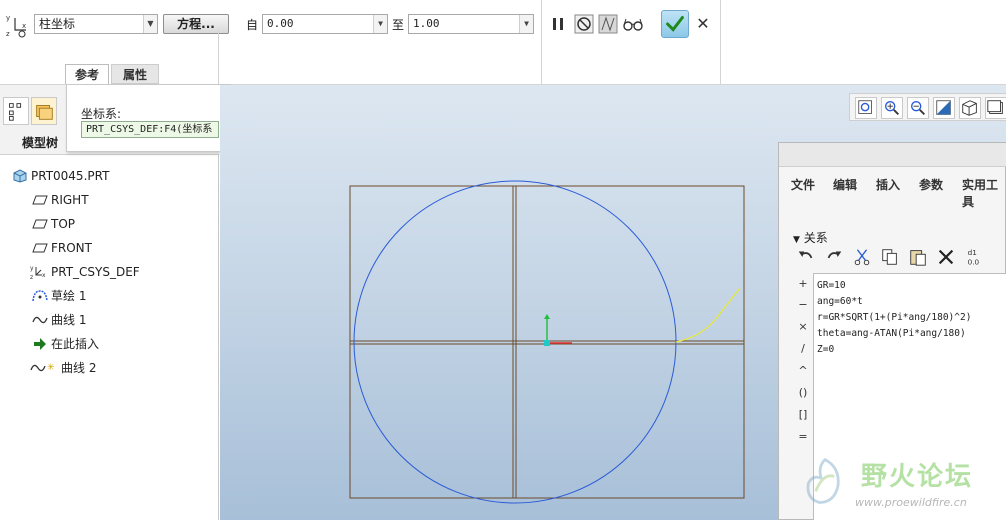 This screenshot has height=520, width=1006. I want to click on menu-utilities: 实用工具, so click(984, 193).